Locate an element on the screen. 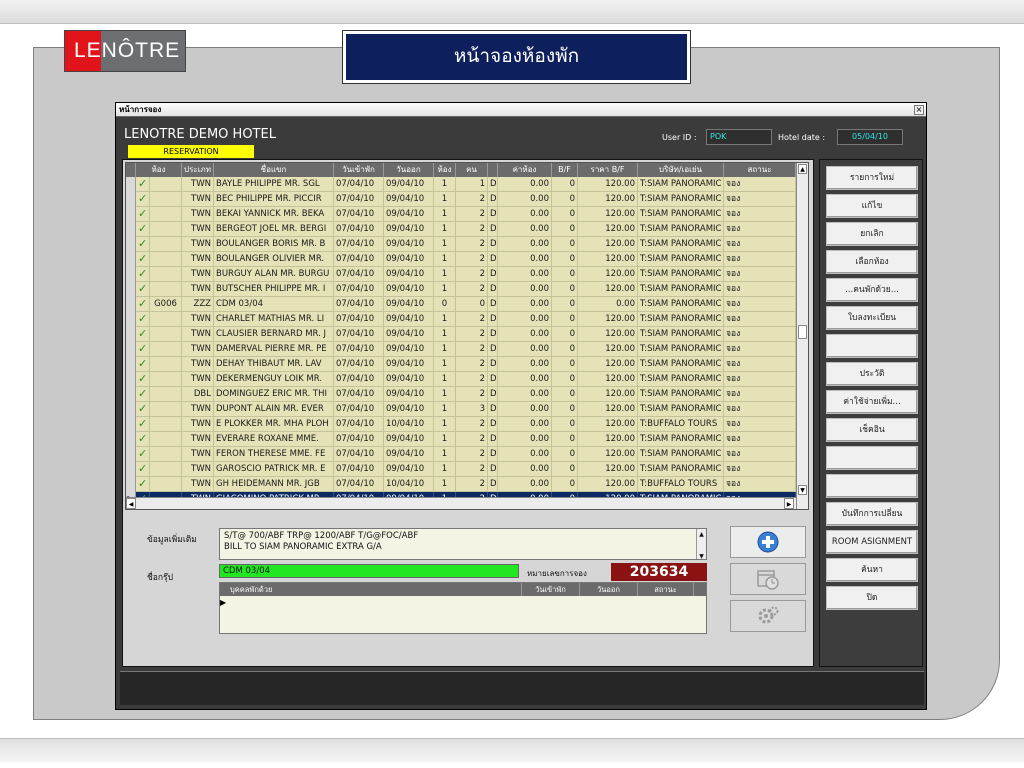 The image size is (1024, 768). horizontal-scrollbar: ◀ ▶ is located at coordinates (461, 503).